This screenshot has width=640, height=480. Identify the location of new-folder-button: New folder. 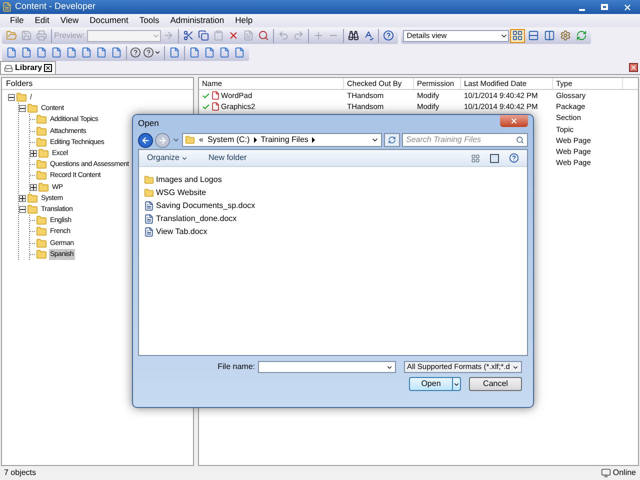
(227, 158).